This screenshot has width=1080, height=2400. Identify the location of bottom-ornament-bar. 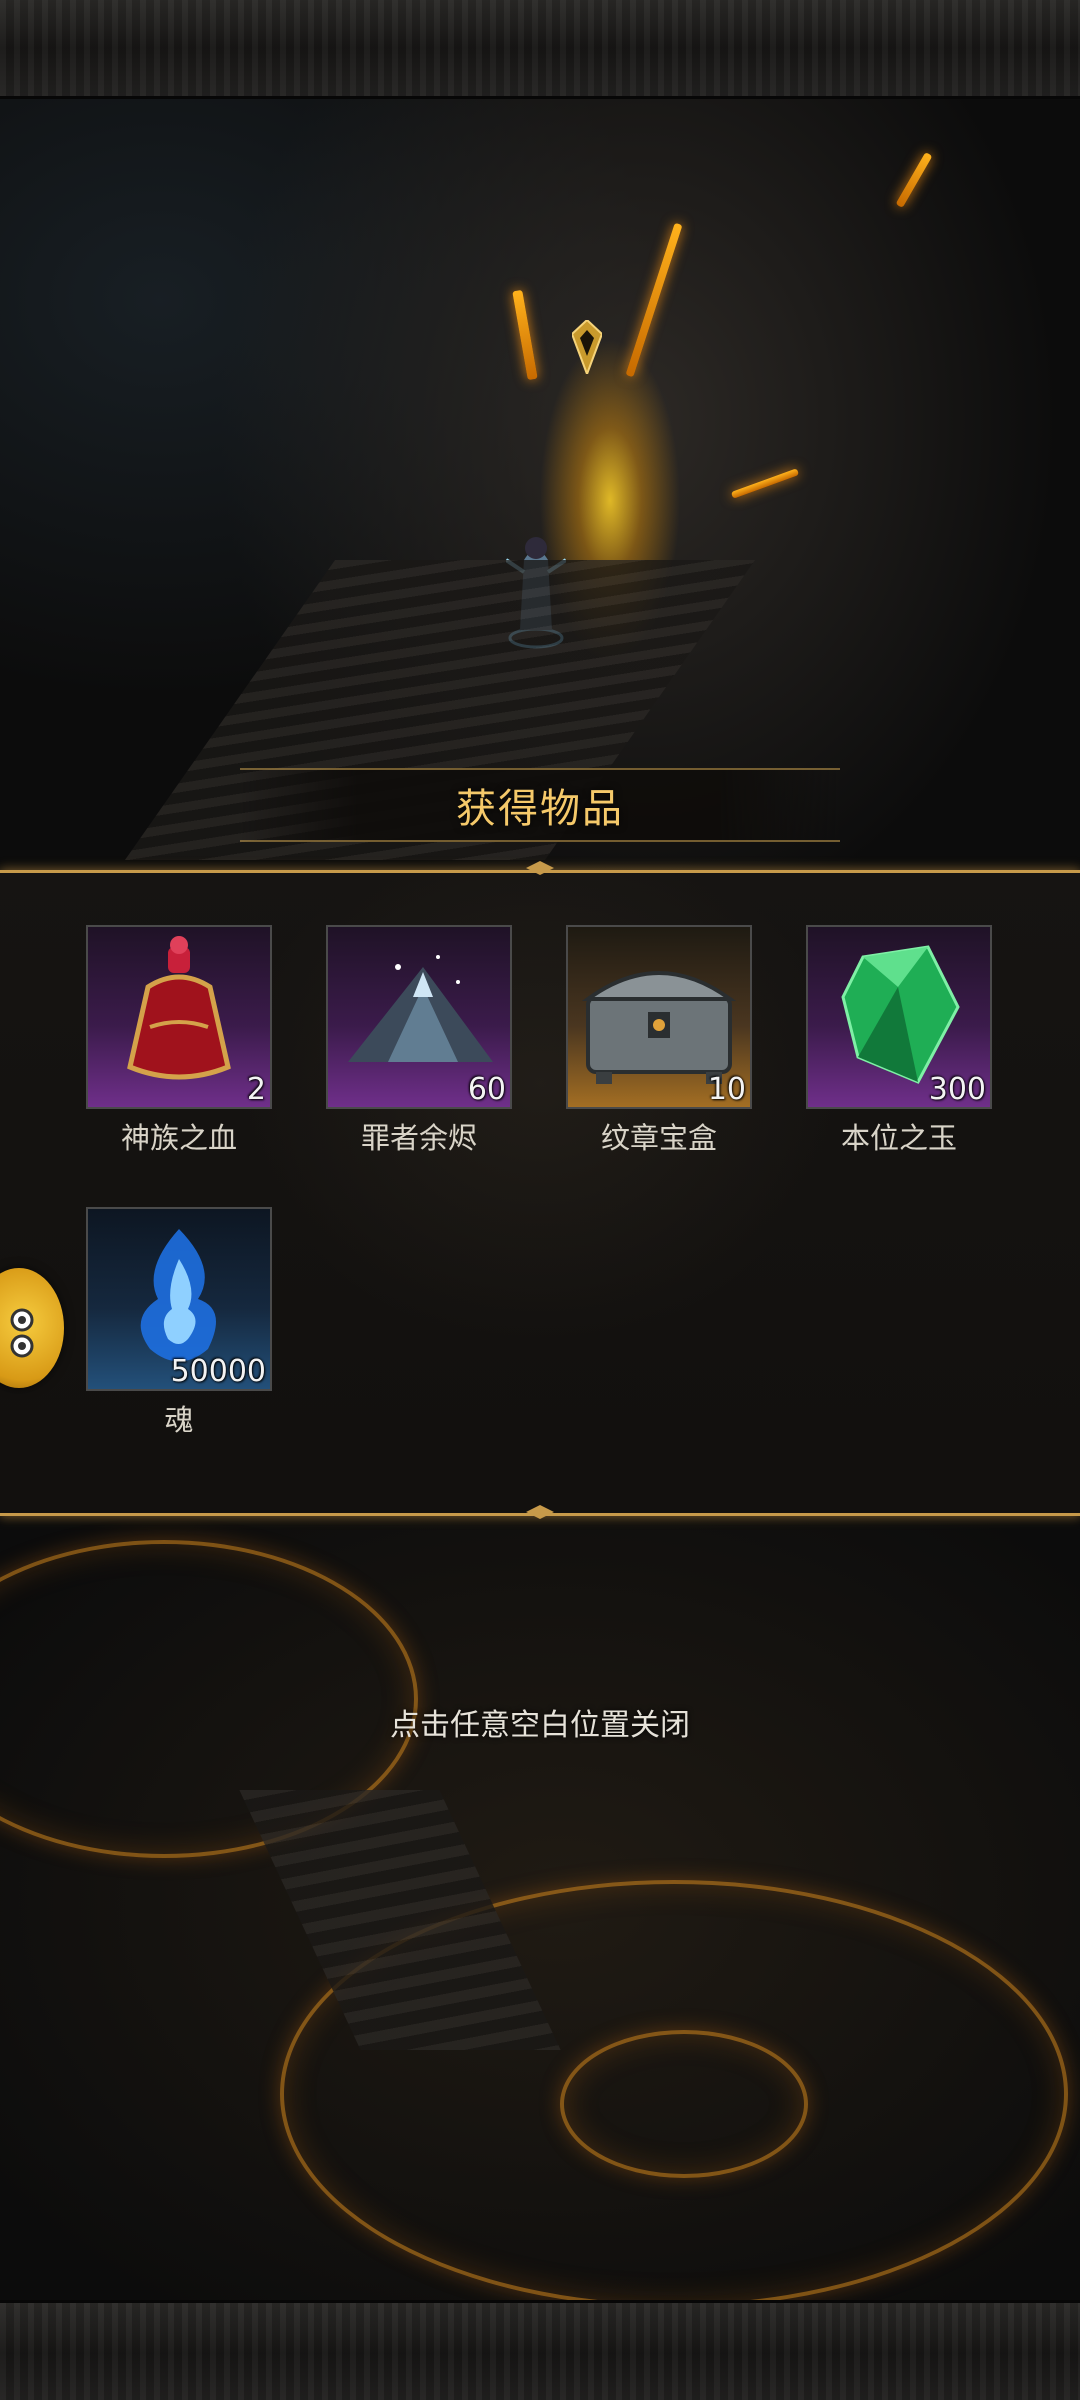
(540, 2350).